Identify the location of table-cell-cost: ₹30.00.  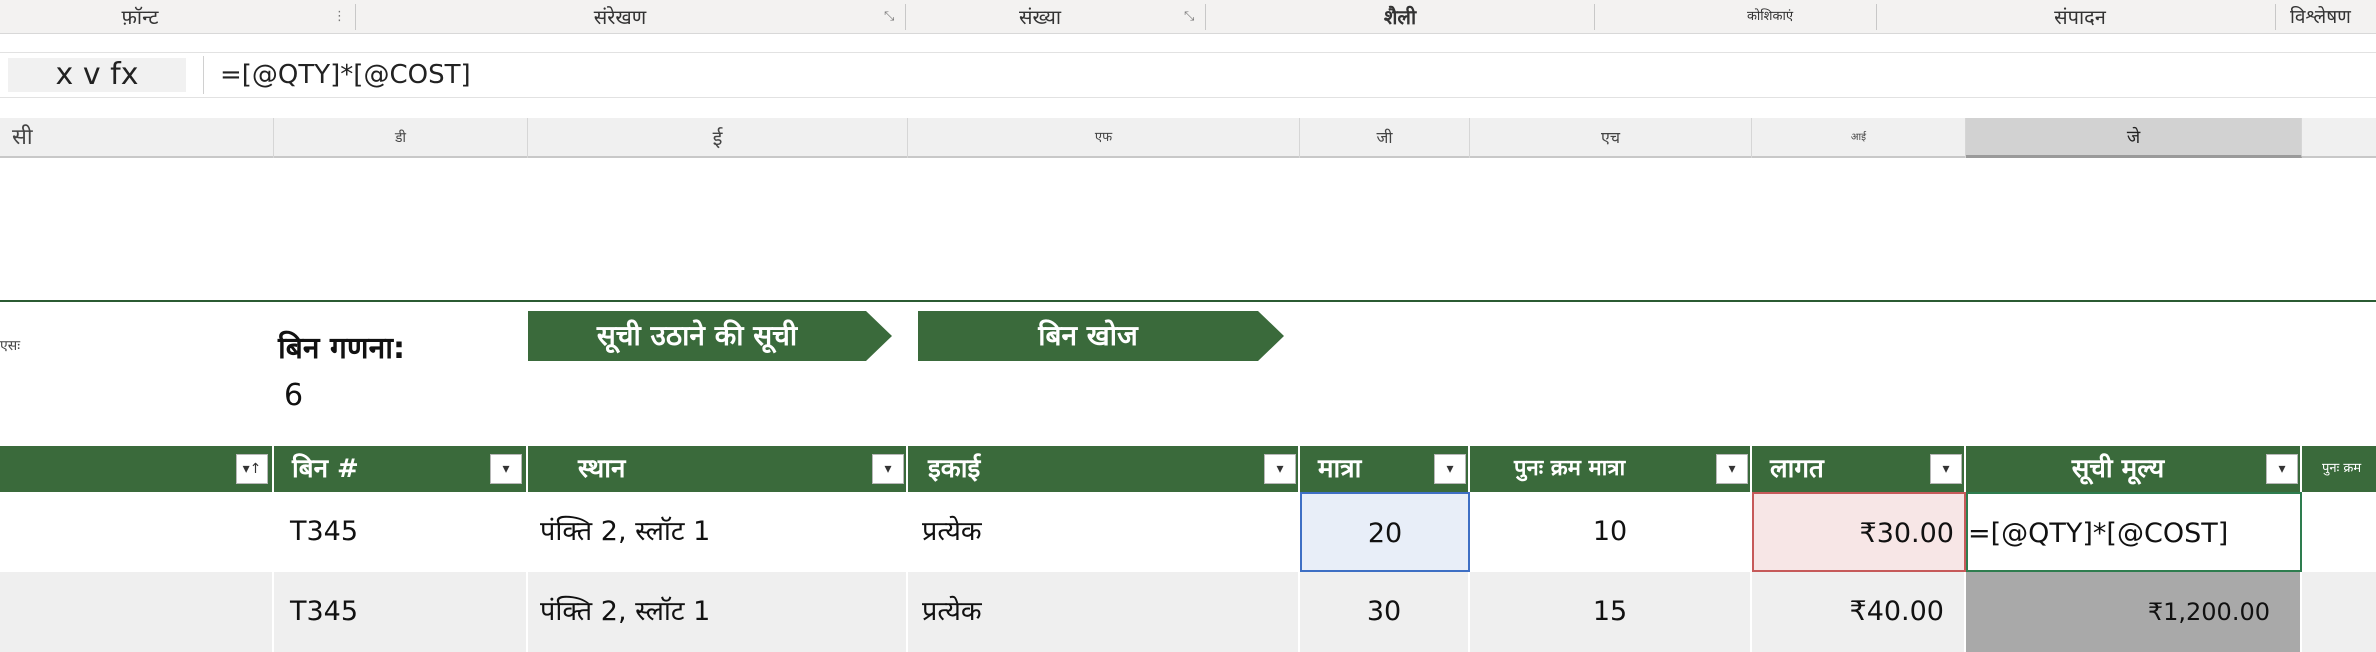
(1859, 532).